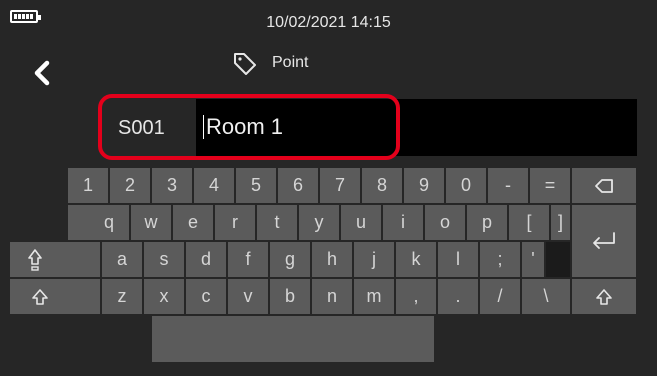  What do you see at coordinates (249, 260) in the screenshot?
I see `key-f: f` at bounding box center [249, 260].